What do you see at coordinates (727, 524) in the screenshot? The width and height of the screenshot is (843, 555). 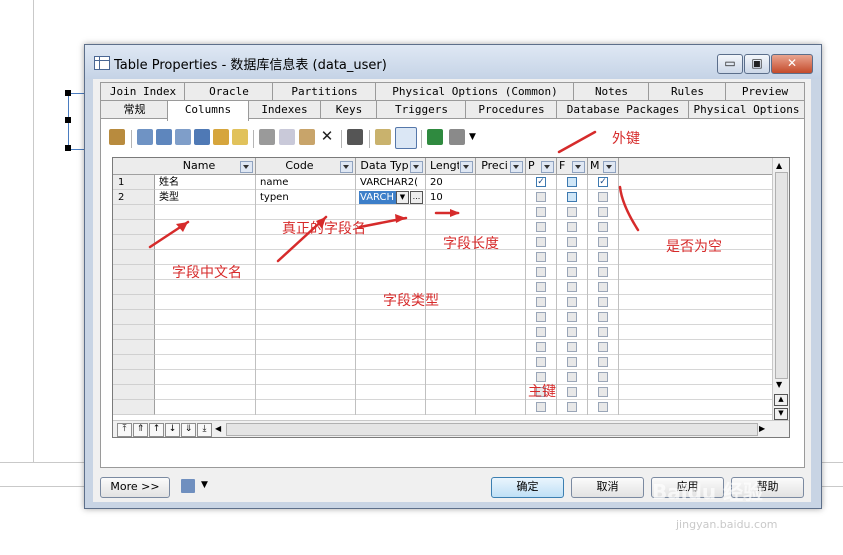 I see `baidu-watermark-url: jingyan.baidu.com` at bounding box center [727, 524].